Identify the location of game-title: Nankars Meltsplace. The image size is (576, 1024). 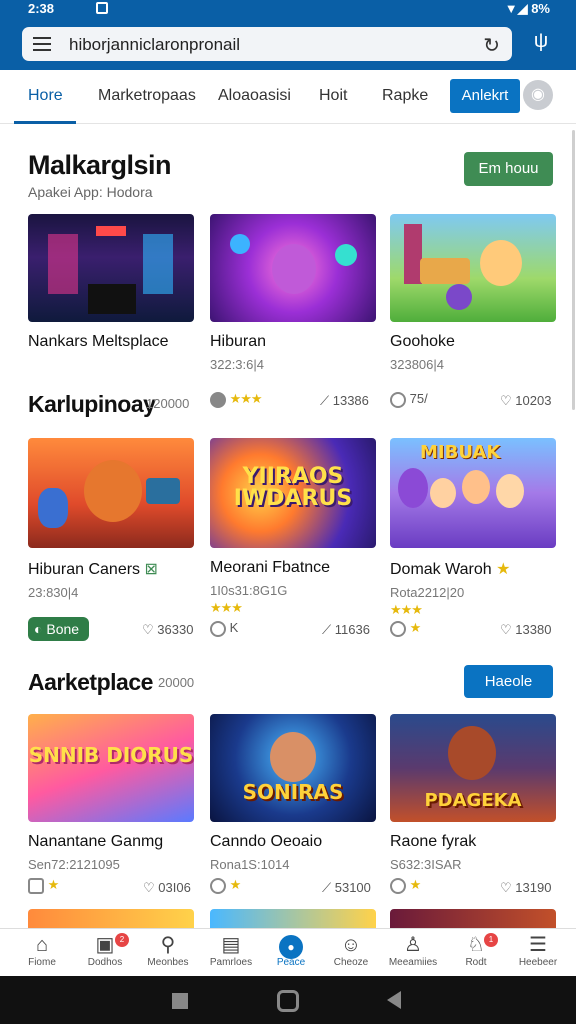
(111, 342).